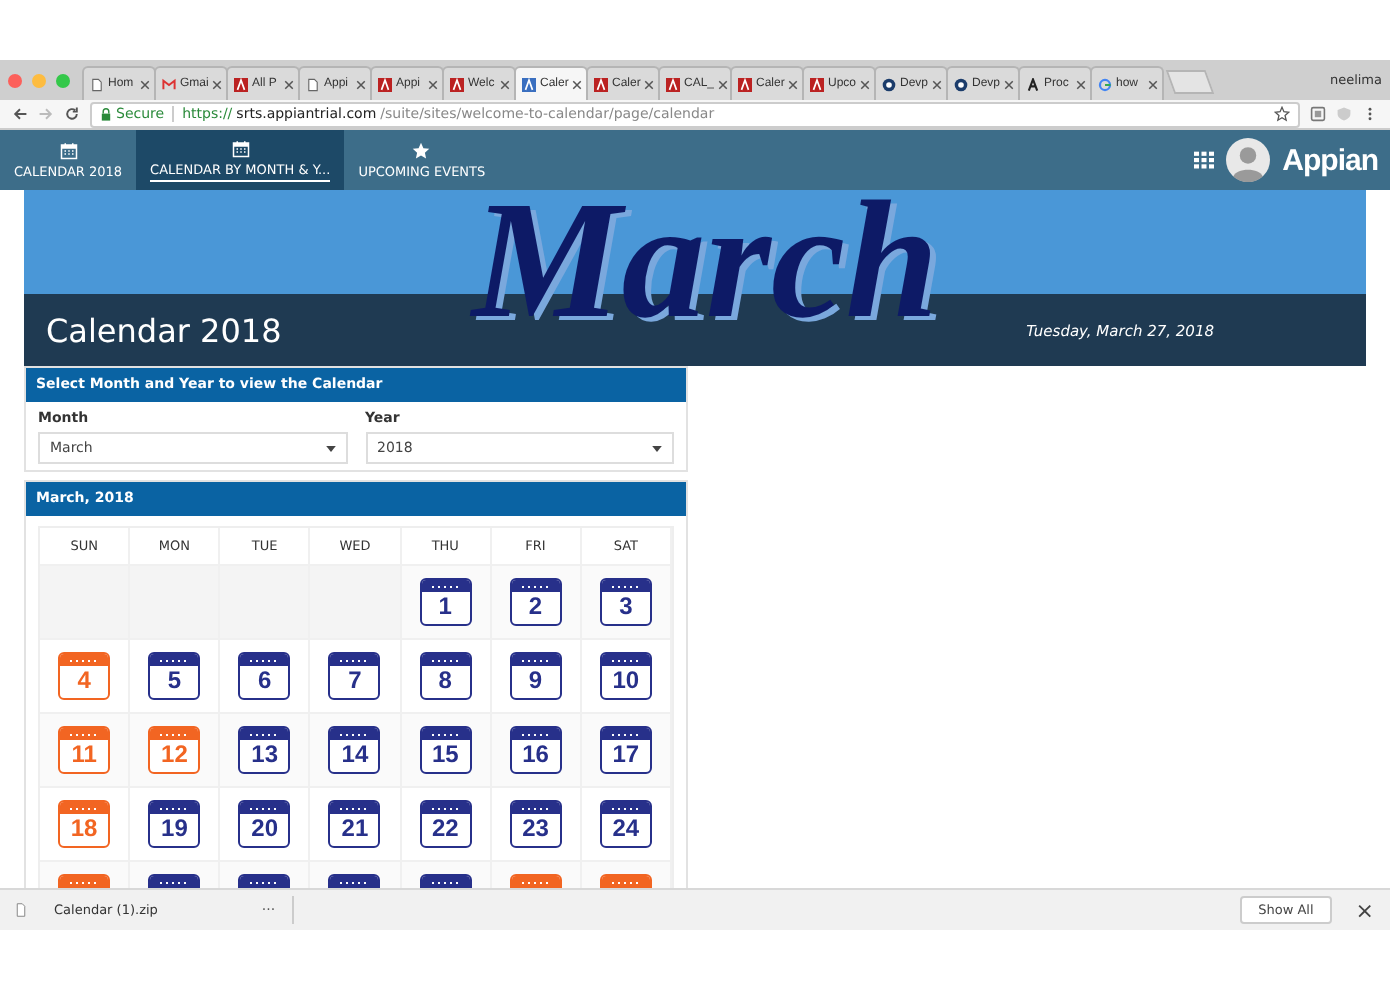 Image resolution: width=1390 pixels, height=988 pixels. I want to click on calendar-day-icon: 15, so click(445, 750).